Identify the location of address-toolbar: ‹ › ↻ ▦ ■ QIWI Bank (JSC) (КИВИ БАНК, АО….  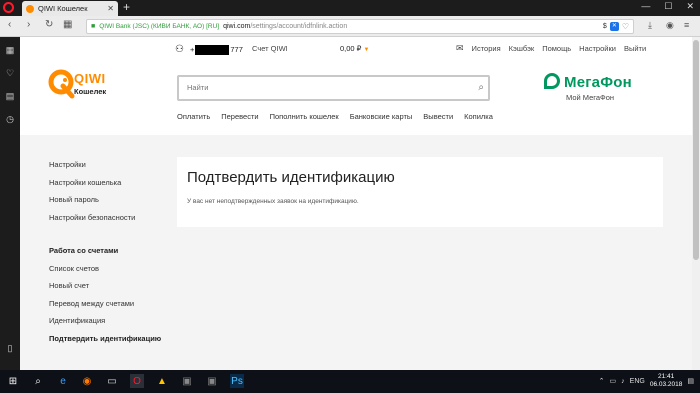
(350, 26).